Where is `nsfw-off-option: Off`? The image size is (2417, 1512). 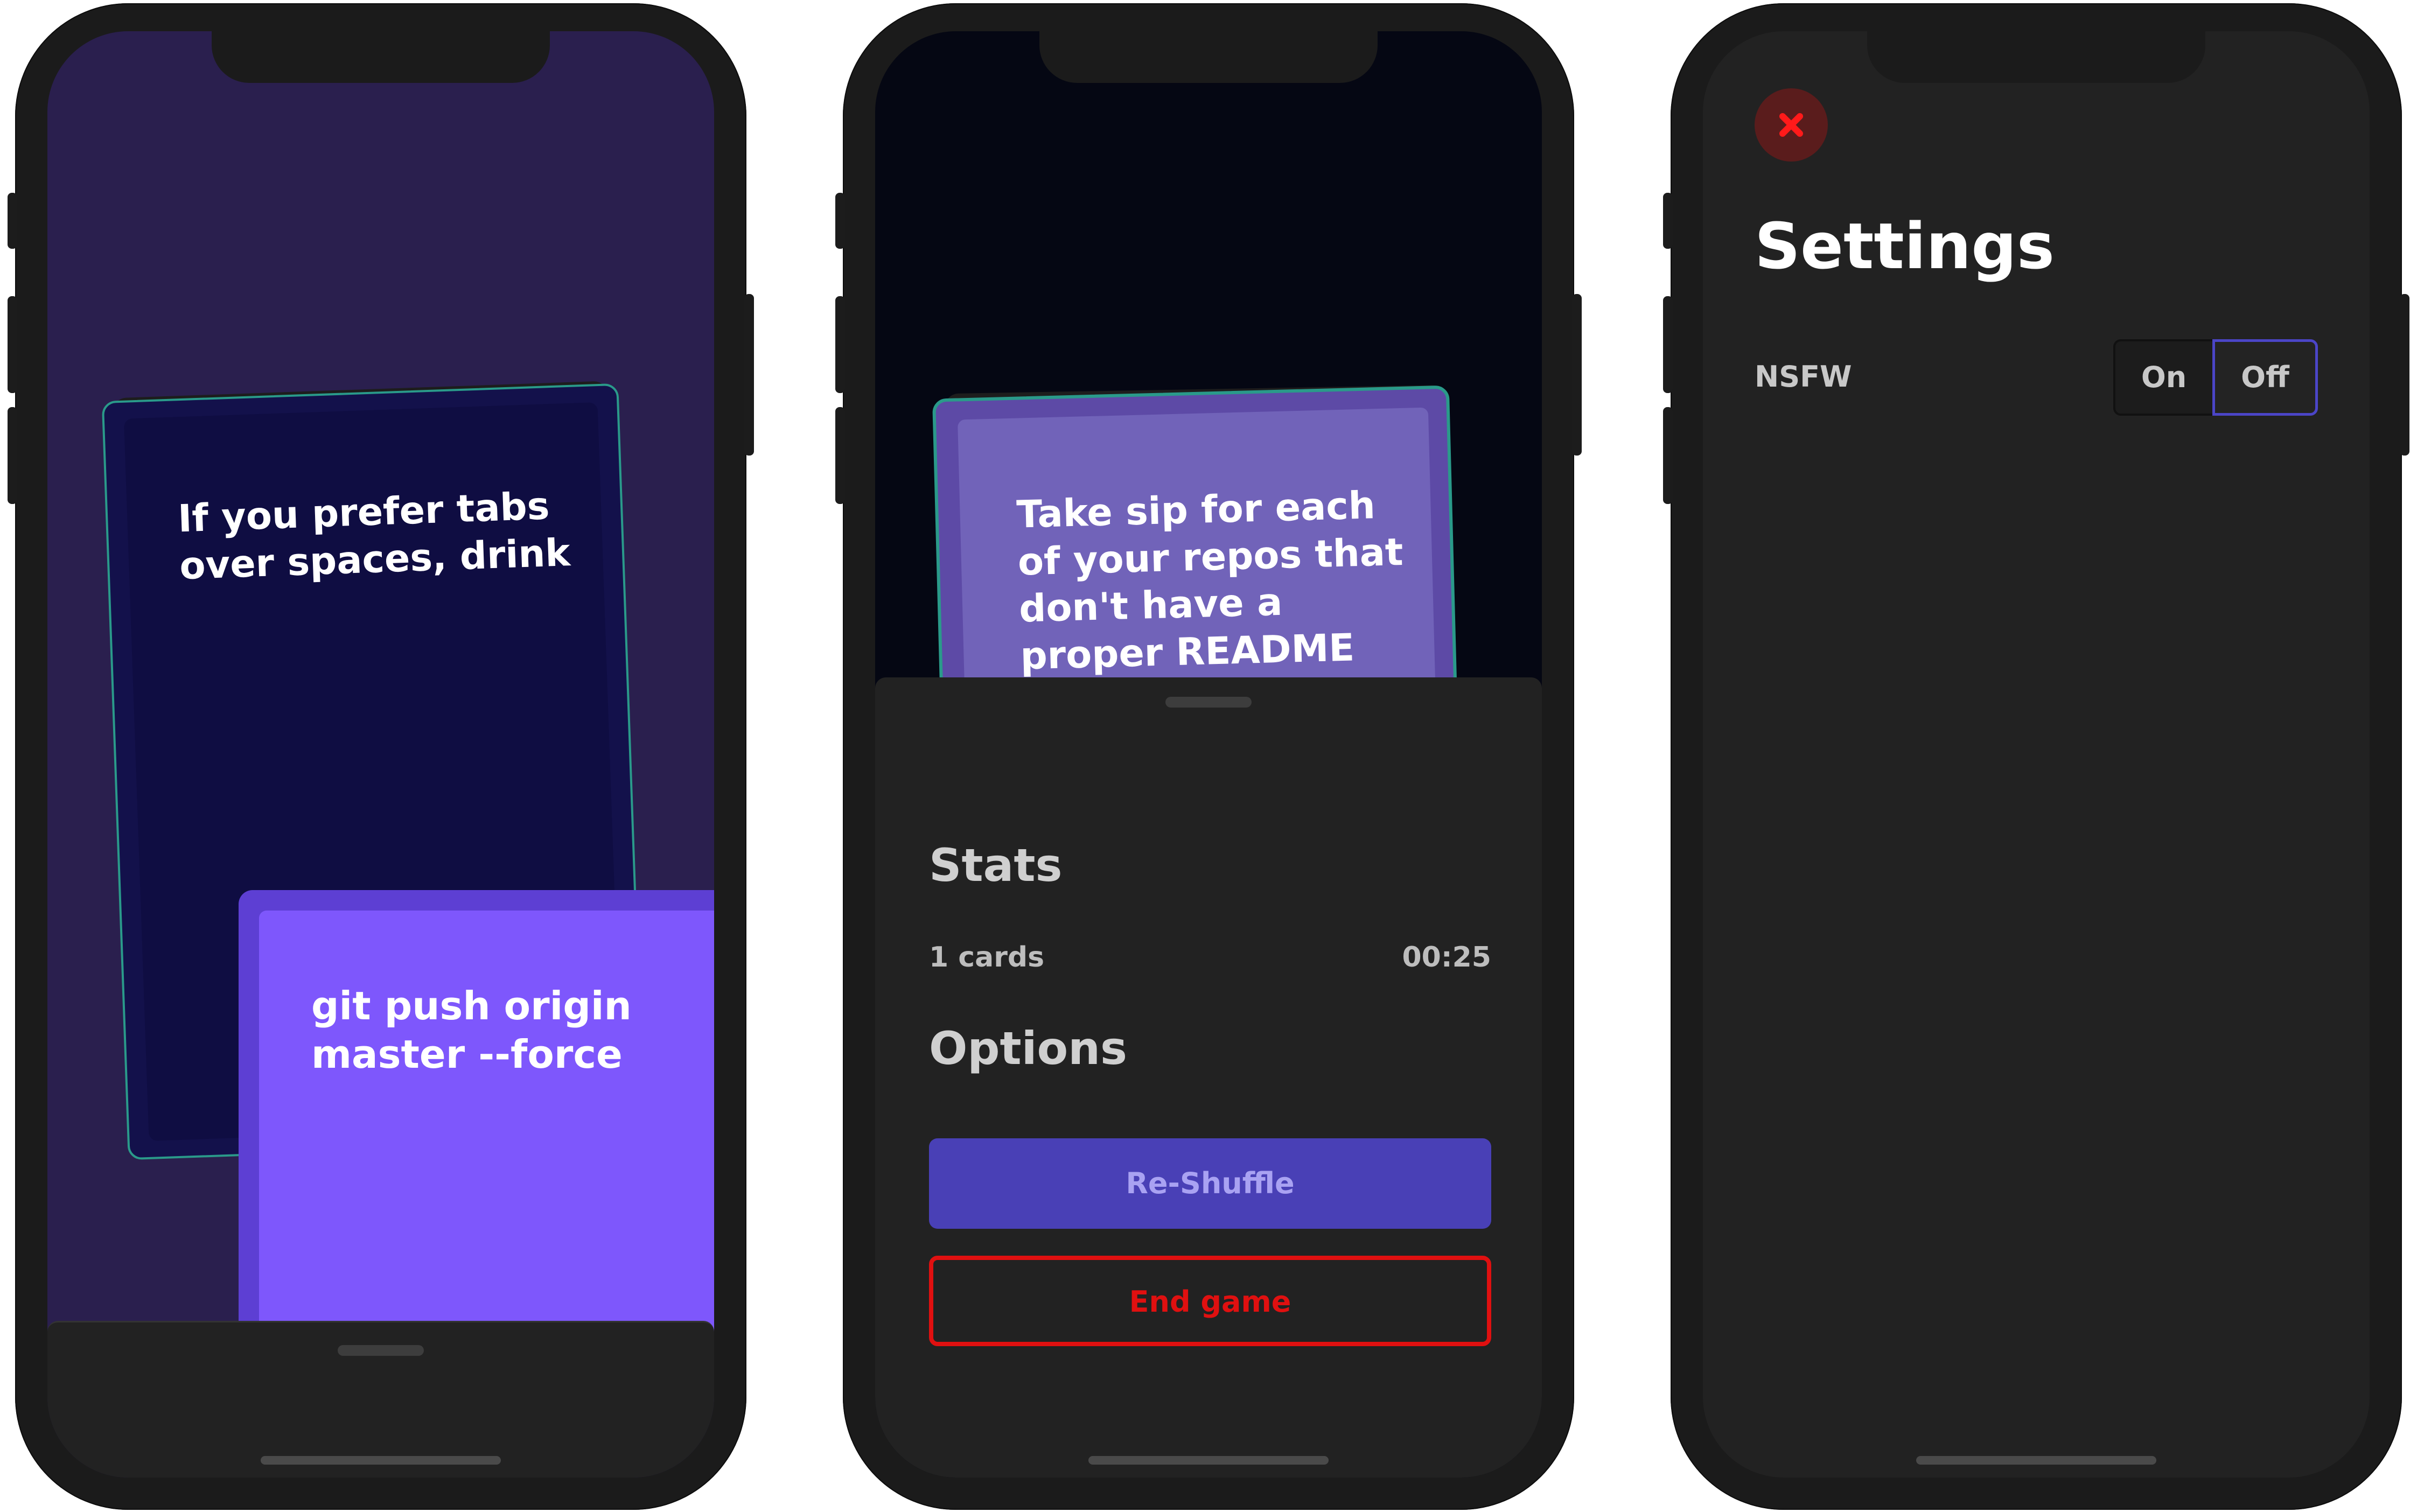 nsfw-off-option: Off is located at coordinates (2265, 377).